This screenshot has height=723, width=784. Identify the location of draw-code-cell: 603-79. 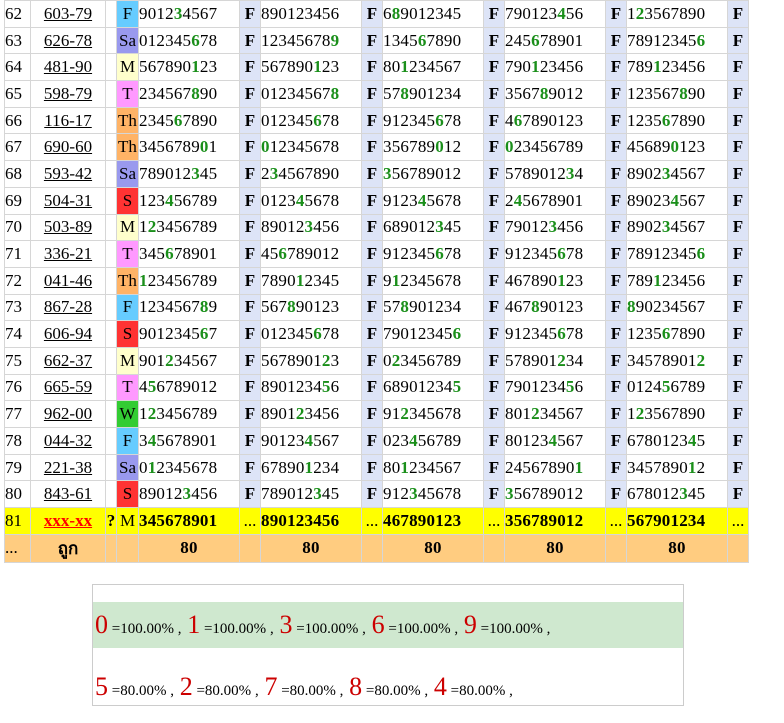
(68, 14).